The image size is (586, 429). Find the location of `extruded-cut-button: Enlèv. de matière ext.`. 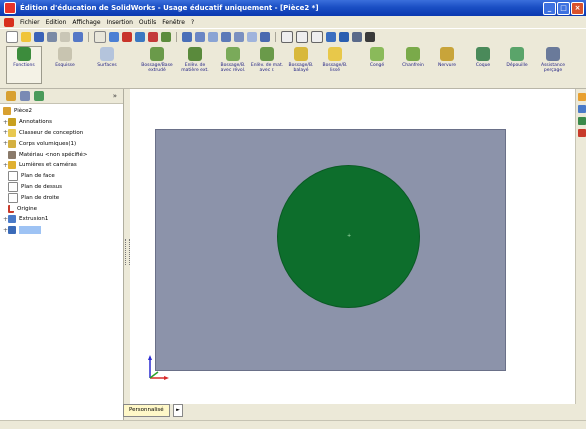

extruded-cut-button: Enlèv. de matière ext. is located at coordinates (195, 60).